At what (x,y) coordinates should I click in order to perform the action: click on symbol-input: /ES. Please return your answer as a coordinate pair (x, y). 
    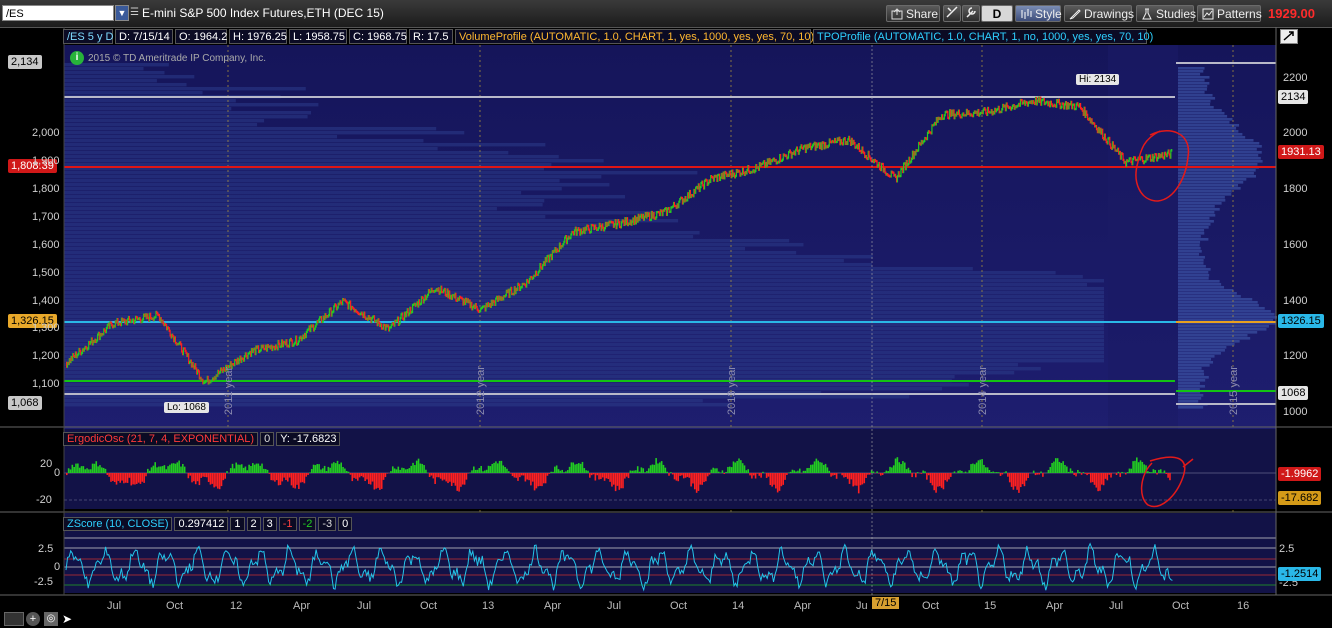
    Looking at the image, I should click on (58, 13).